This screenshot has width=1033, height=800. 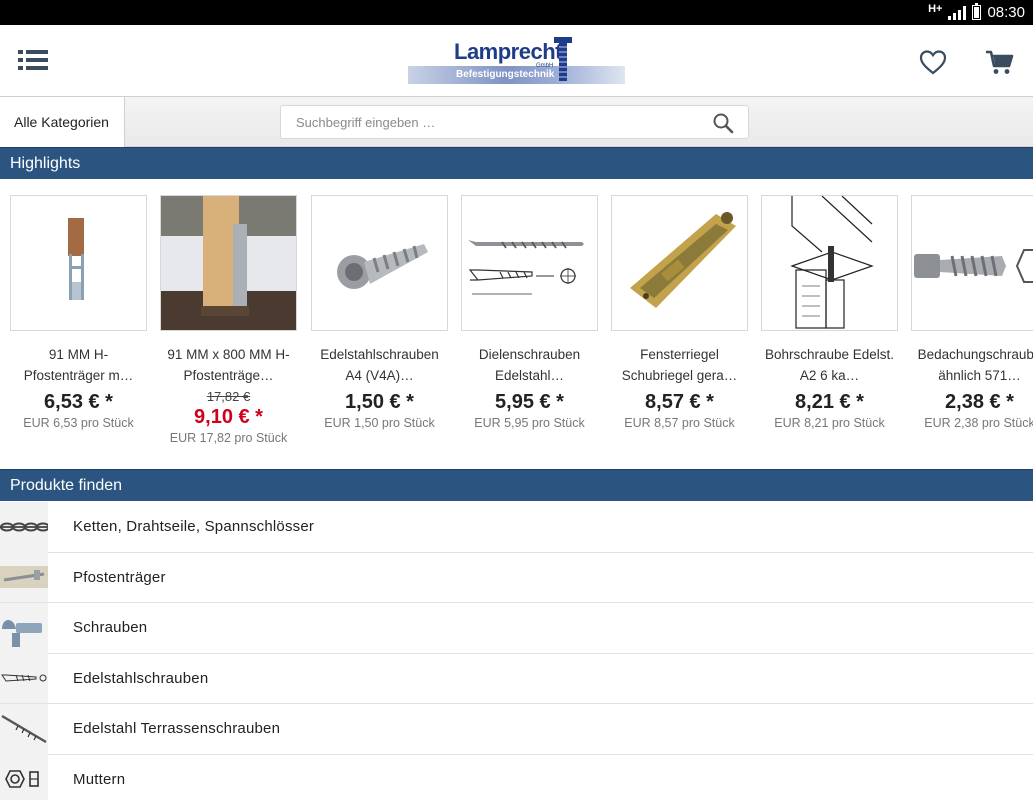 What do you see at coordinates (24, 728) in the screenshot?
I see `terrace-screw-icon` at bounding box center [24, 728].